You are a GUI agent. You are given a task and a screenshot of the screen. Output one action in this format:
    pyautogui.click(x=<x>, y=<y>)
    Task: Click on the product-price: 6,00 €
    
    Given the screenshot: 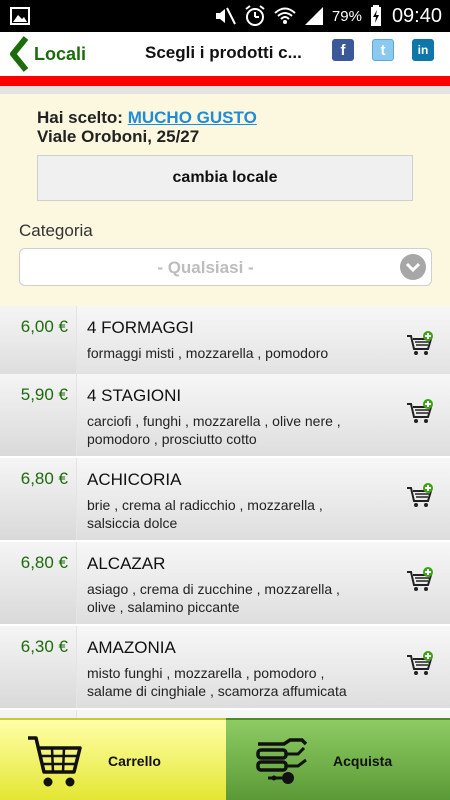 What is the action you would take?
    pyautogui.click(x=44, y=326)
    